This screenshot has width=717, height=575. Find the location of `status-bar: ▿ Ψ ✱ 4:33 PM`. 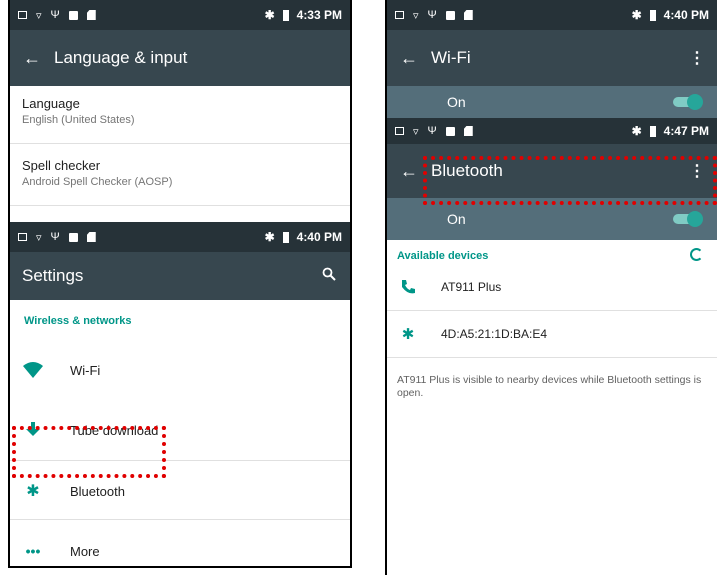

status-bar: ▿ Ψ ✱ 4:33 PM is located at coordinates (180, 15).